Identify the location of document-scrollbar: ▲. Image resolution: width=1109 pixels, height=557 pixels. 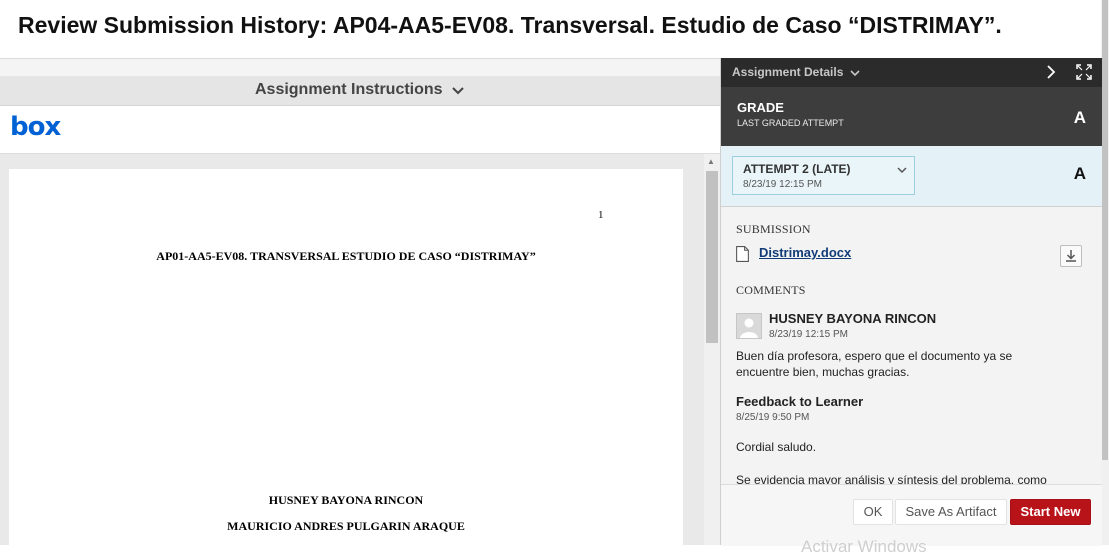
(712, 349).